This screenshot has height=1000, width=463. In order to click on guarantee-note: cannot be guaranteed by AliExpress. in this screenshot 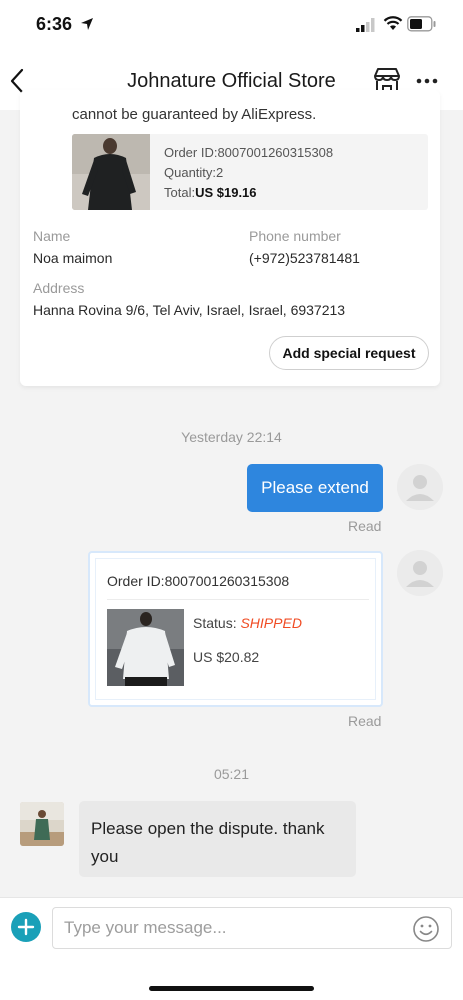, I will do `click(194, 114)`.